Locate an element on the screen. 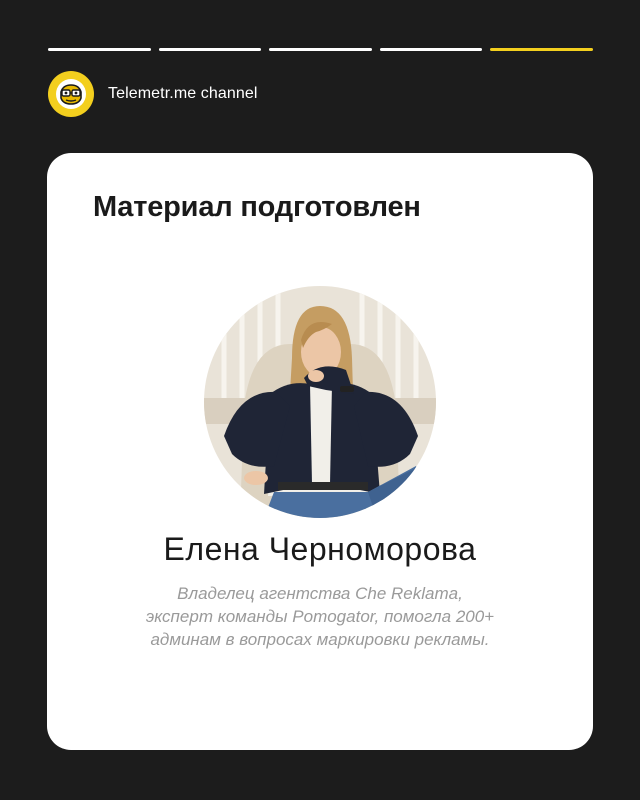 This screenshot has height=800, width=640. author-photo is located at coordinates (320, 402).